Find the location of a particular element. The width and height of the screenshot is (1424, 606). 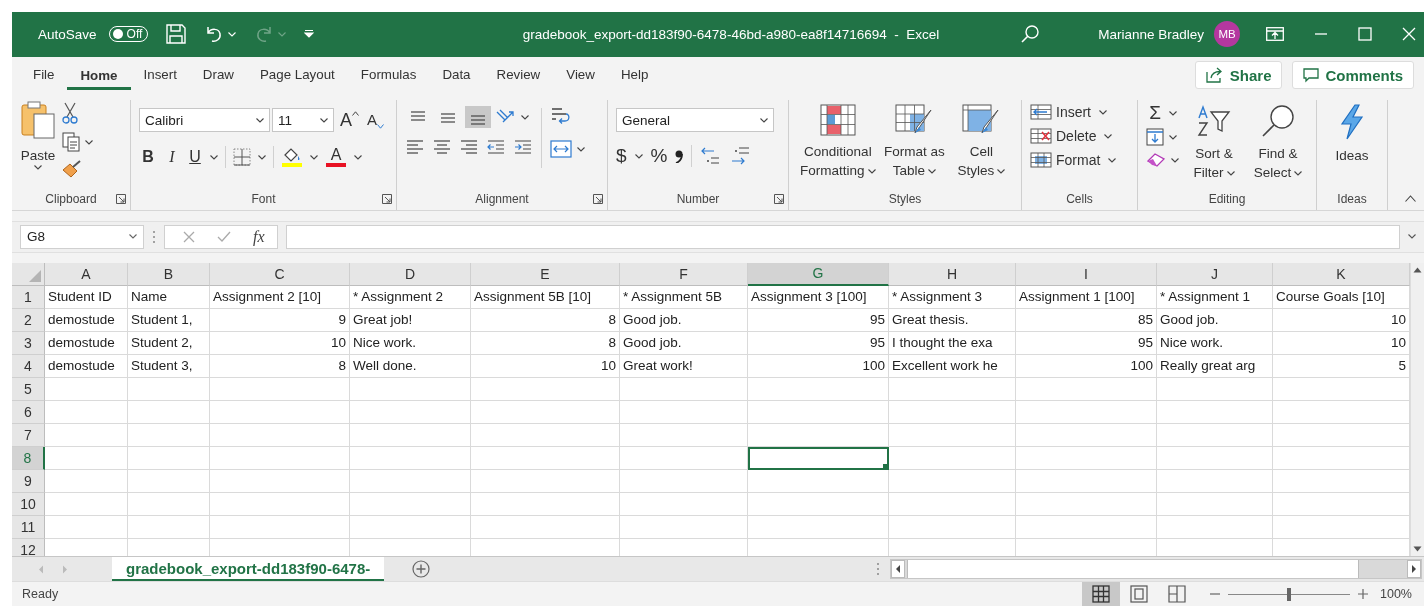

menu-tab: Home is located at coordinates (99, 75).